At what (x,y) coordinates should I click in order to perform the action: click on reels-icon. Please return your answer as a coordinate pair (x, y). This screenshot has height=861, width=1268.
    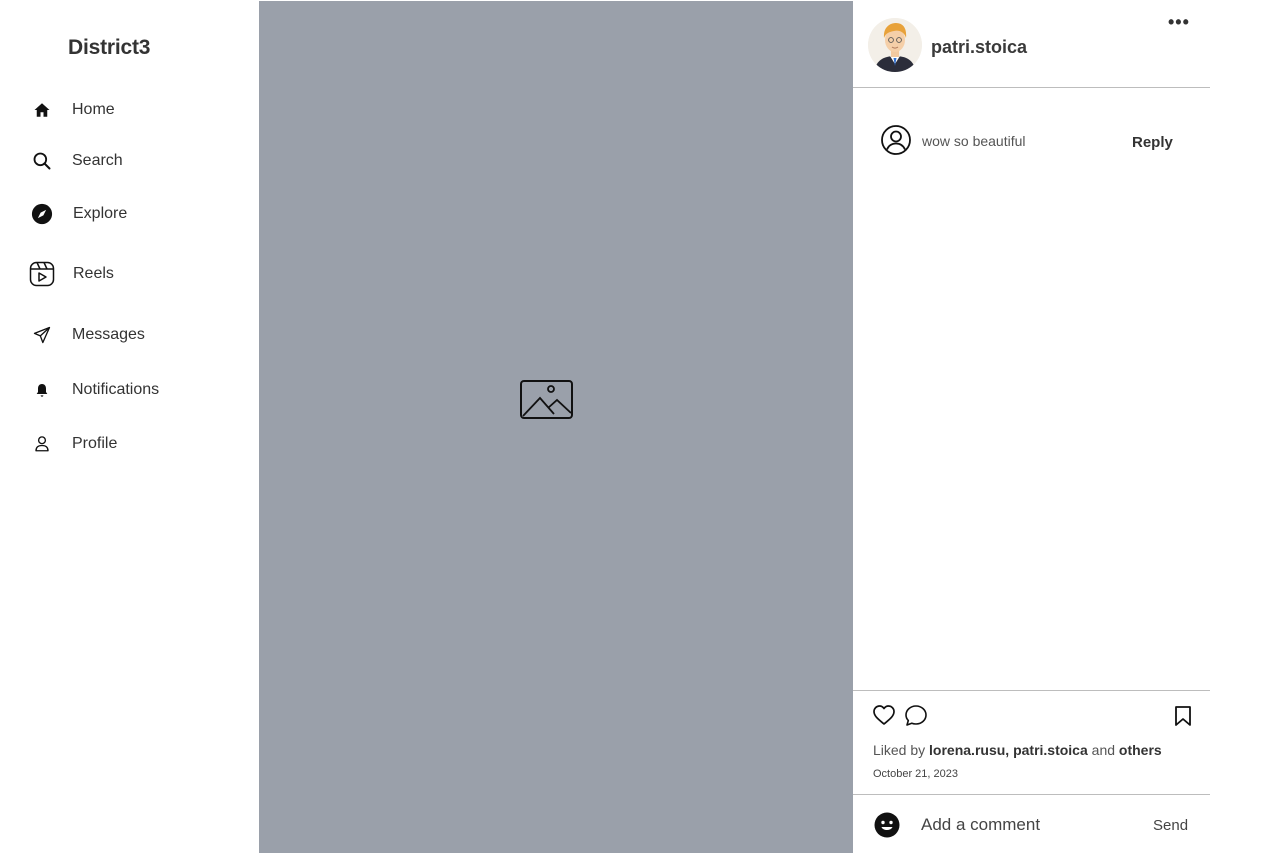
    Looking at the image, I should click on (42, 274).